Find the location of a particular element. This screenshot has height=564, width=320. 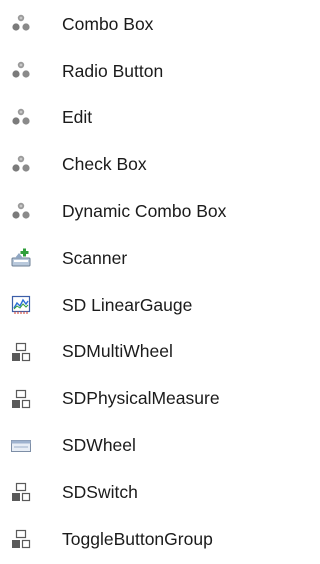

toolbox-item-label: Edit is located at coordinates (77, 117).